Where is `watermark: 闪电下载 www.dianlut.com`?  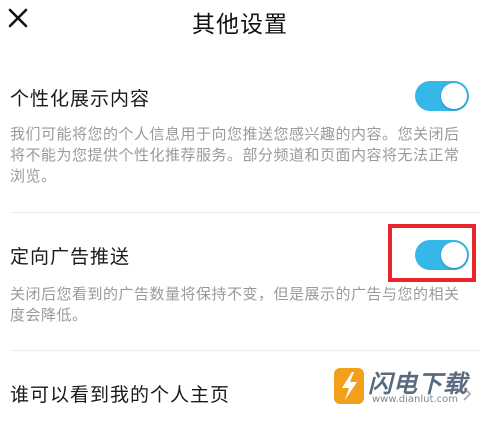
watermark: 闪电下载 www.dianlut.com is located at coordinates (401, 388).